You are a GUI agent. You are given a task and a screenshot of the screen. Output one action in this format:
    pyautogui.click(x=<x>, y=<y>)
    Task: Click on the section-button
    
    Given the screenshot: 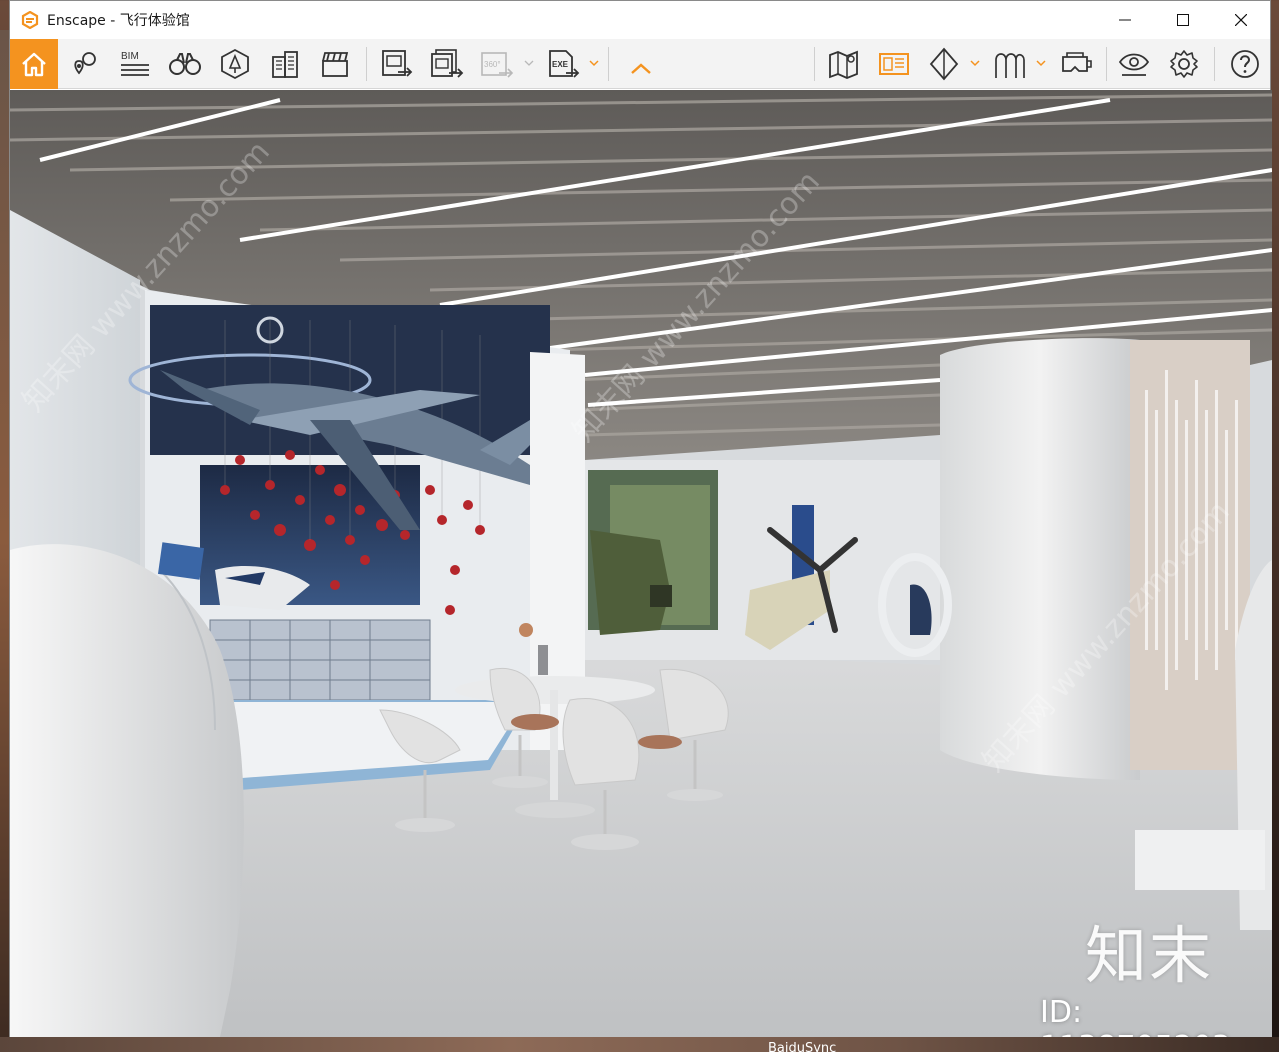 What is the action you would take?
    pyautogui.click(x=944, y=64)
    